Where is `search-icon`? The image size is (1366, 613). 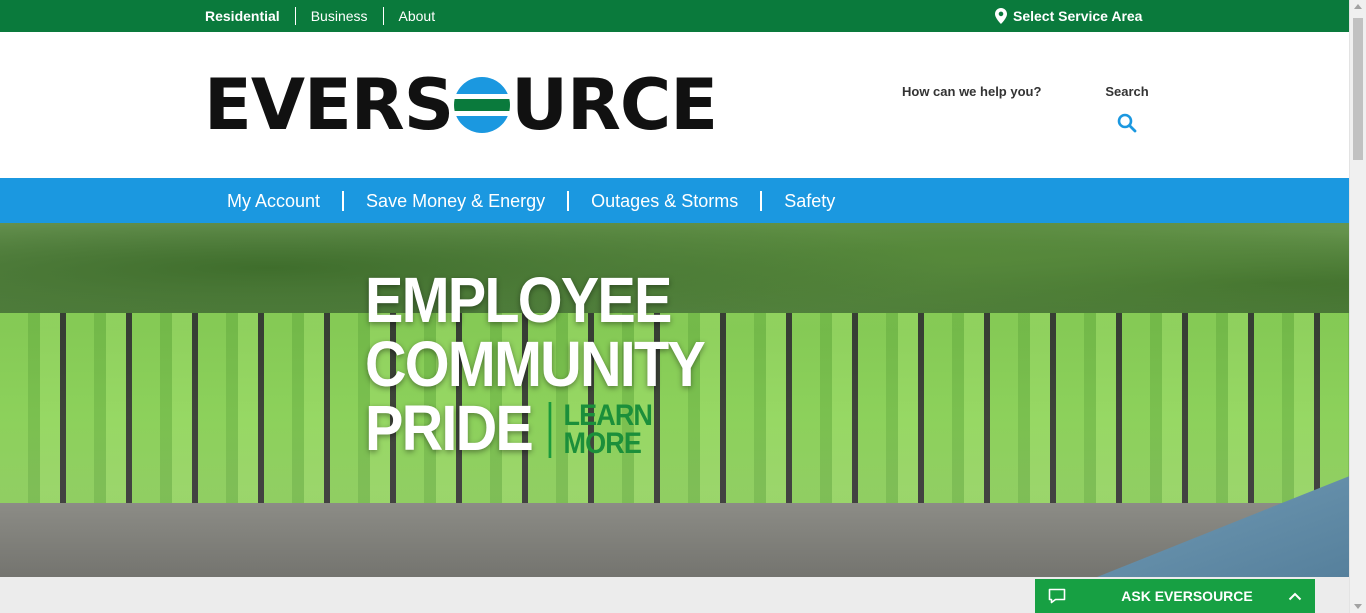 search-icon is located at coordinates (1127, 123).